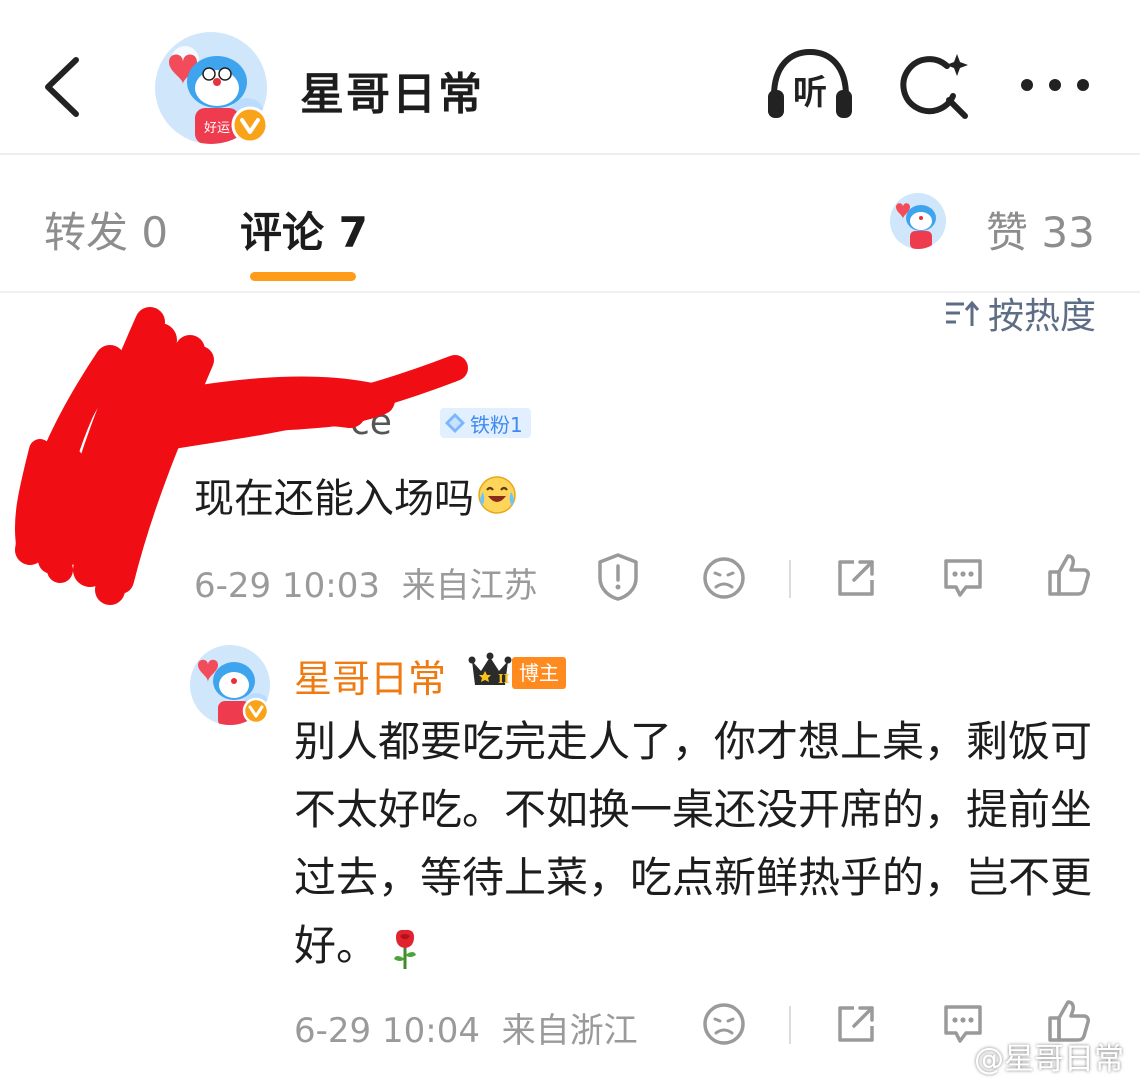 The width and height of the screenshot is (1140, 1080). I want to click on crown-icon: II, so click(490, 669).